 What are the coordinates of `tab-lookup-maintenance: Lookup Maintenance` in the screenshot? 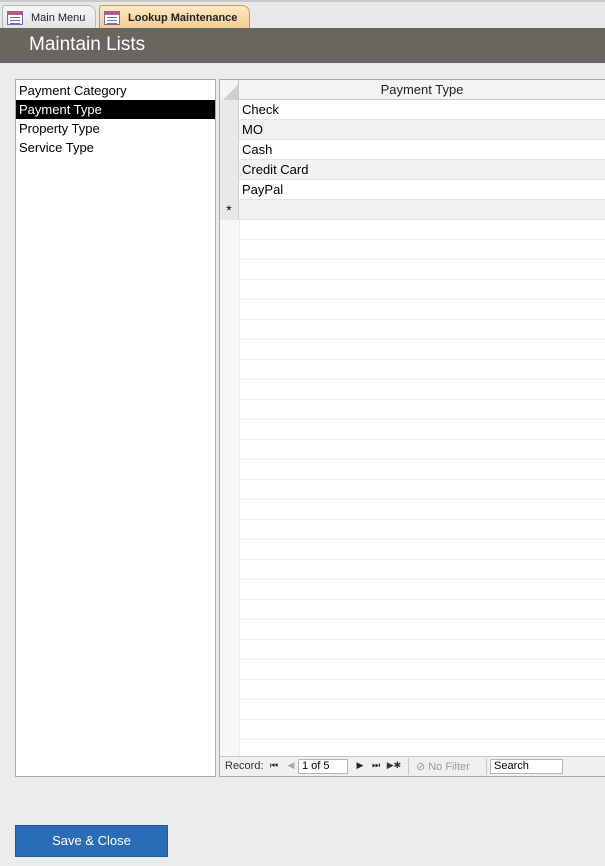 It's located at (174, 17).